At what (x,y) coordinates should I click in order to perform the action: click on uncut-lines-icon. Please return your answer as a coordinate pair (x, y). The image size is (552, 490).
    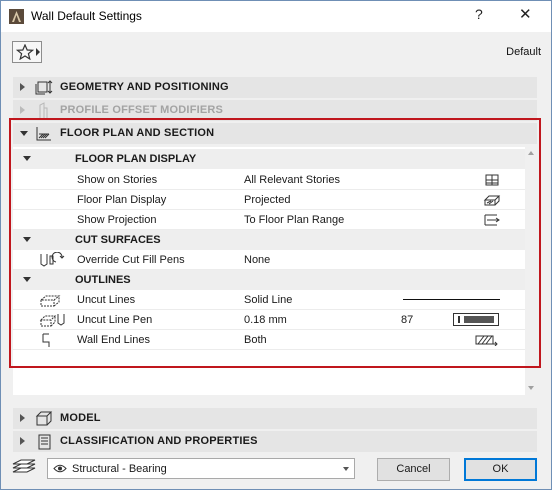
    Looking at the image, I should click on (50, 301).